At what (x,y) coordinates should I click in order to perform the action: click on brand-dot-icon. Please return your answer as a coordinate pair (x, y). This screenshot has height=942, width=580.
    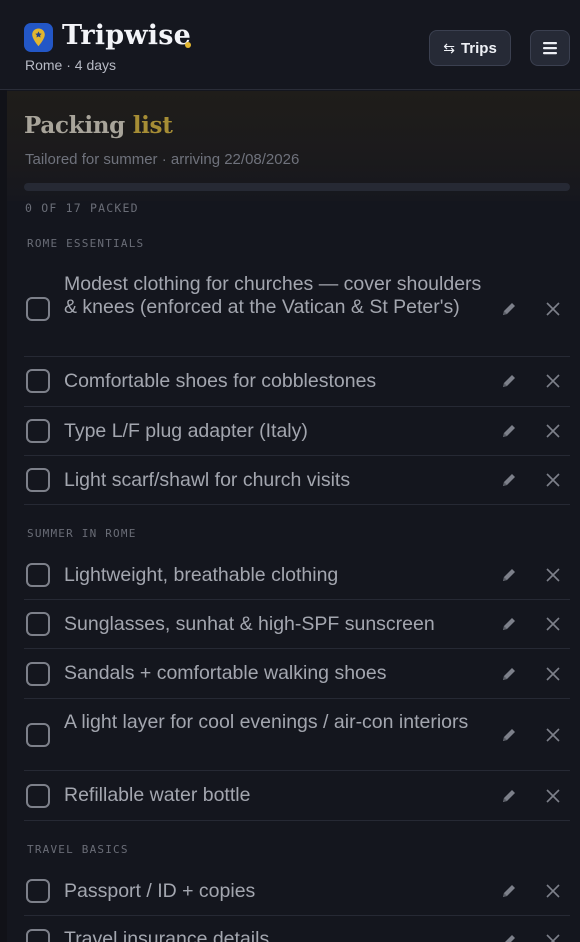
    Looking at the image, I should click on (188, 45).